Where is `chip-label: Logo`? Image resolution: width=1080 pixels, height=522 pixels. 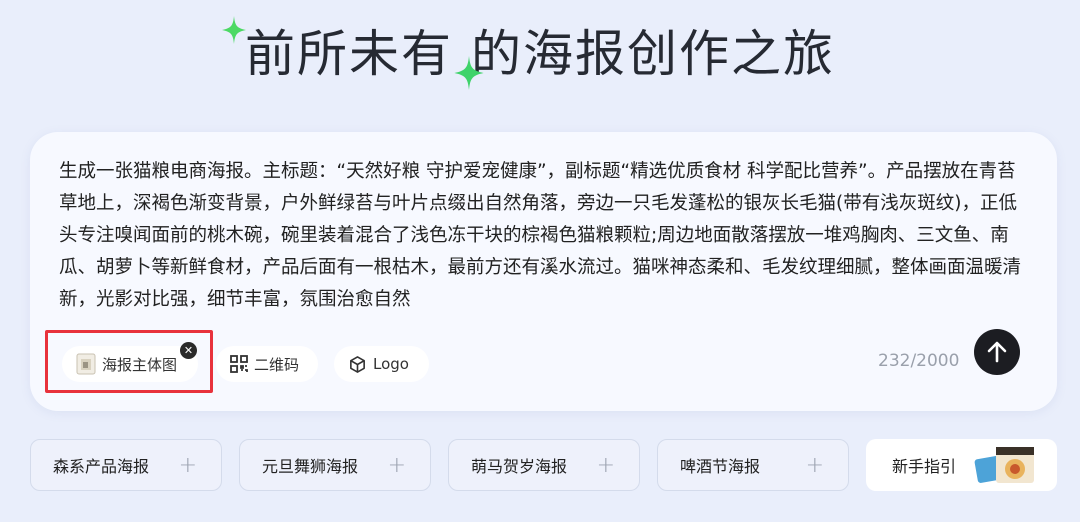
chip-label: Logo is located at coordinates (391, 364).